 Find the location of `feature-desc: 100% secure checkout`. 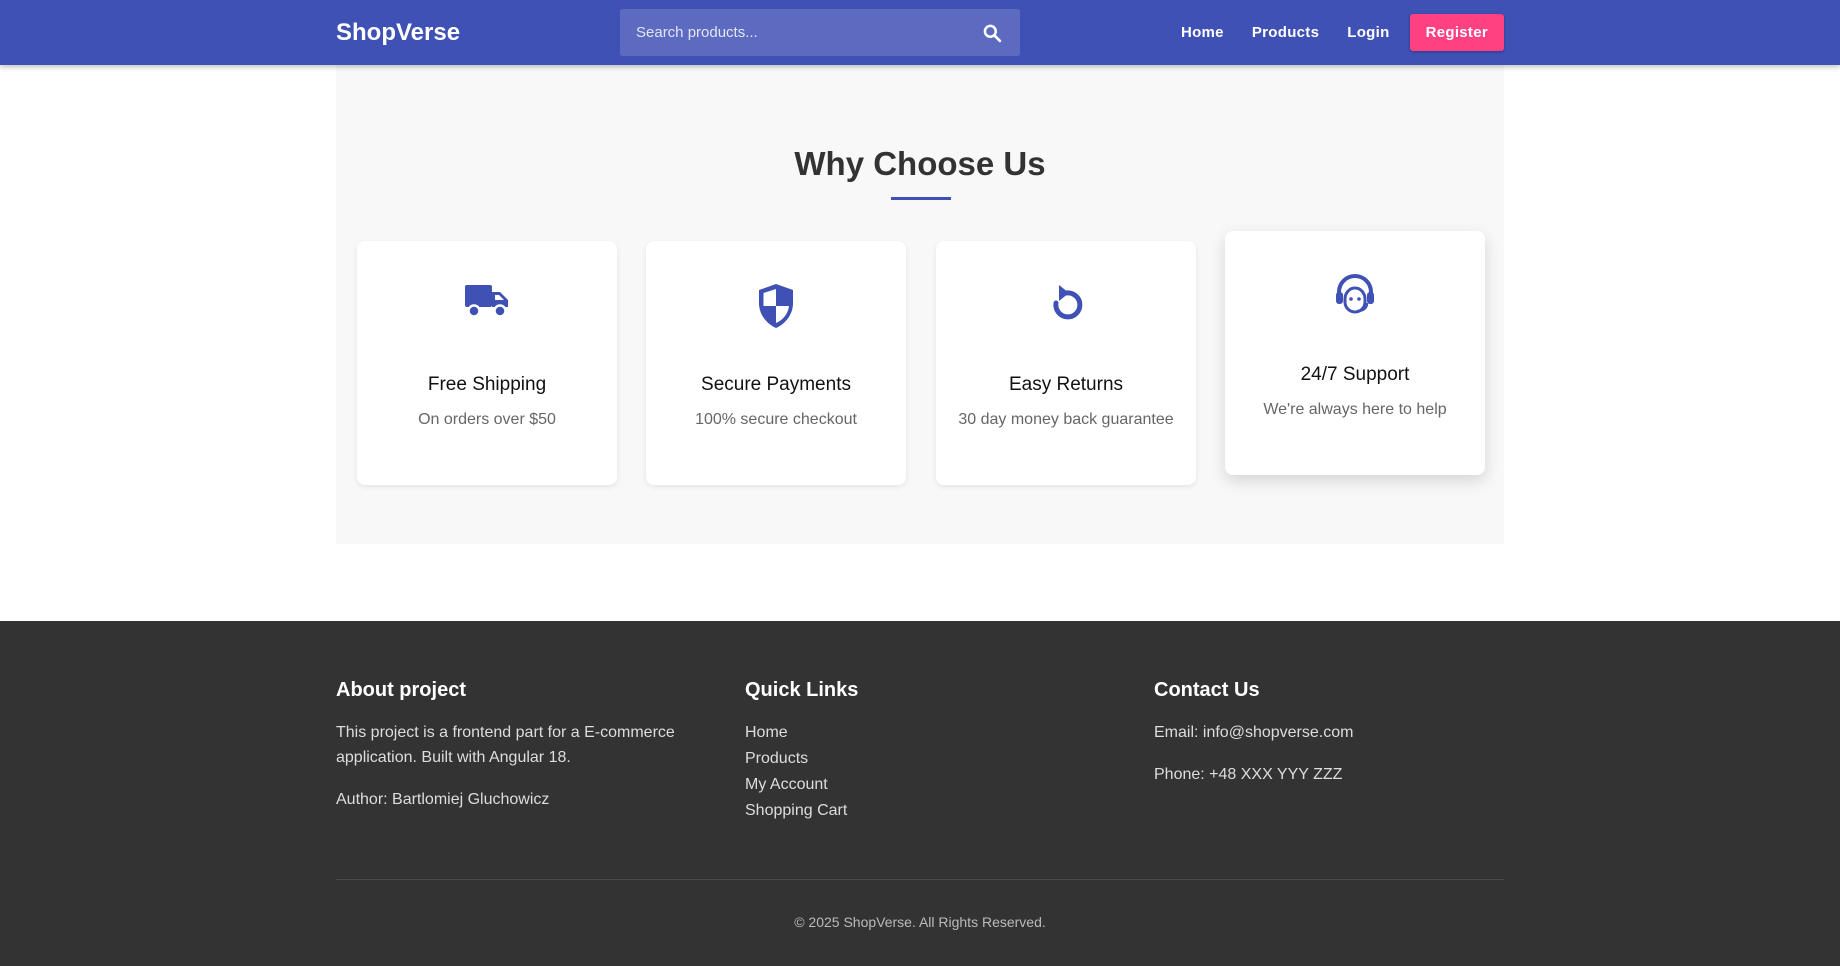

feature-desc: 100% secure checkout is located at coordinates (776, 419).